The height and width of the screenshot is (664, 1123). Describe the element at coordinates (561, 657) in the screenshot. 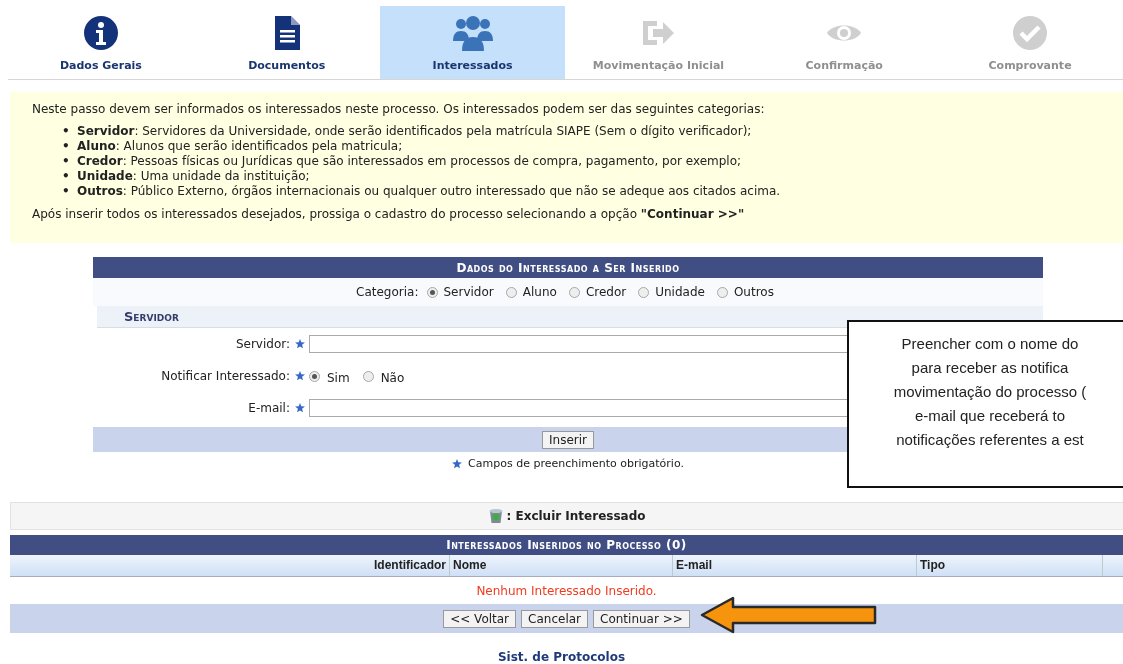

I see `footer-link: Sist. de Protocolos` at that location.